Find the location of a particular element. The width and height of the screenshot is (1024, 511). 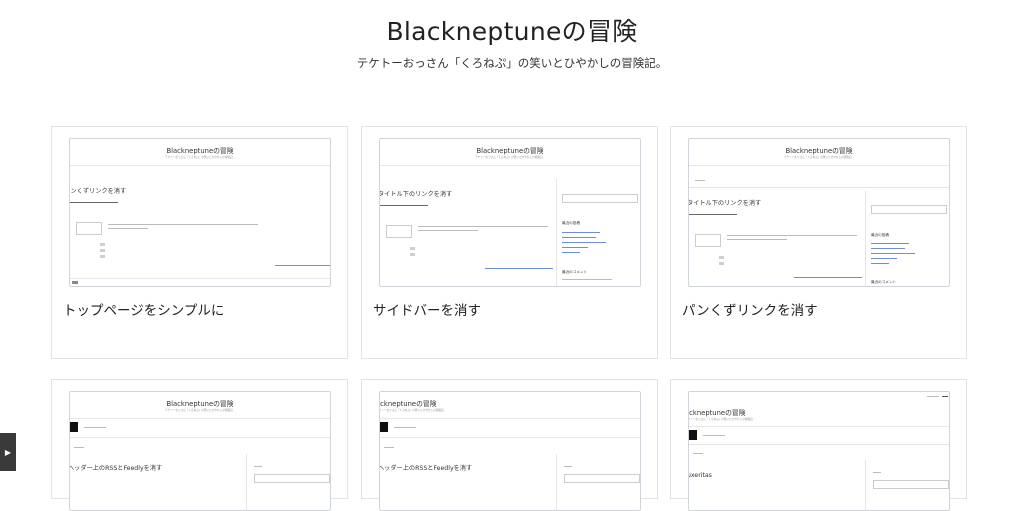

post-title: トップページをシンプルに is located at coordinates (143, 309).